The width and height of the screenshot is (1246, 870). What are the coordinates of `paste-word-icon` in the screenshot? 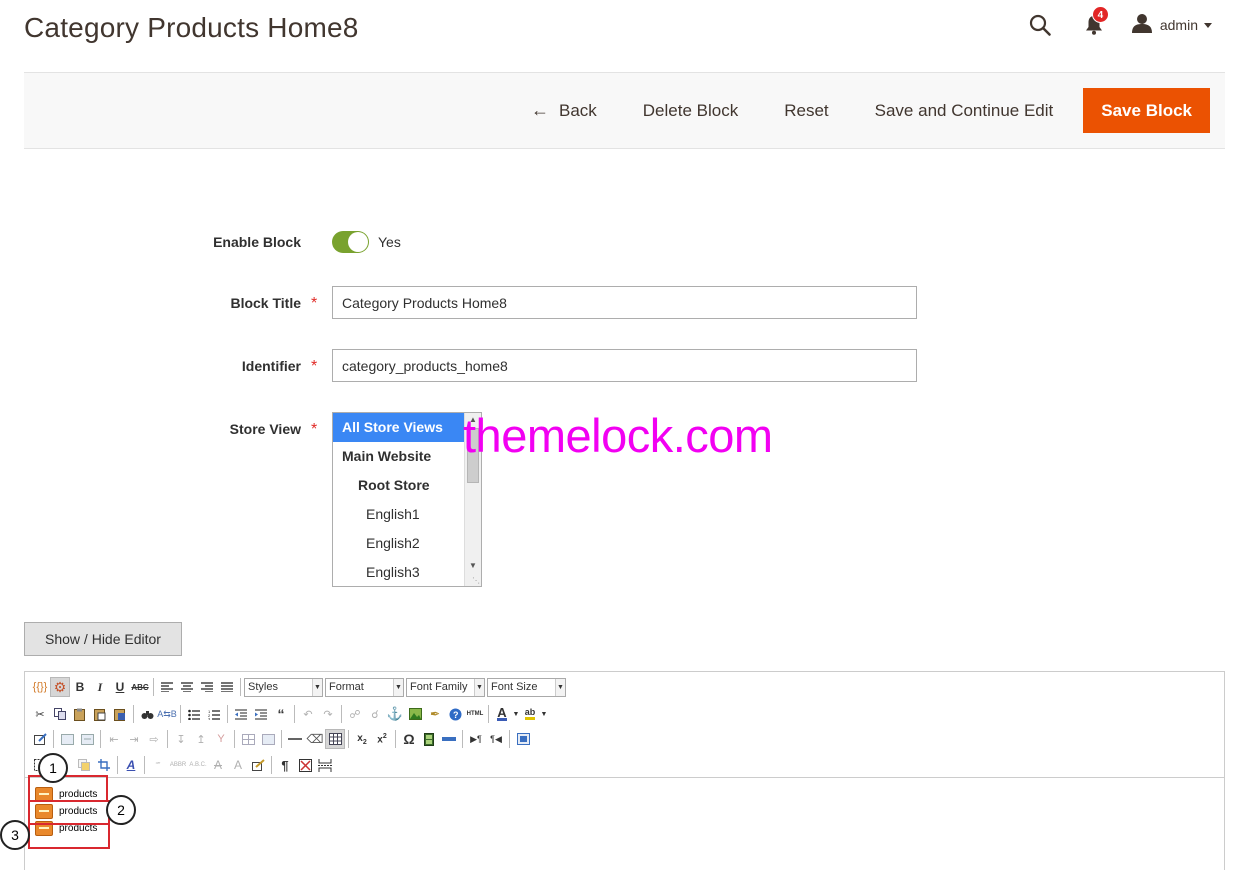 It's located at (120, 714).